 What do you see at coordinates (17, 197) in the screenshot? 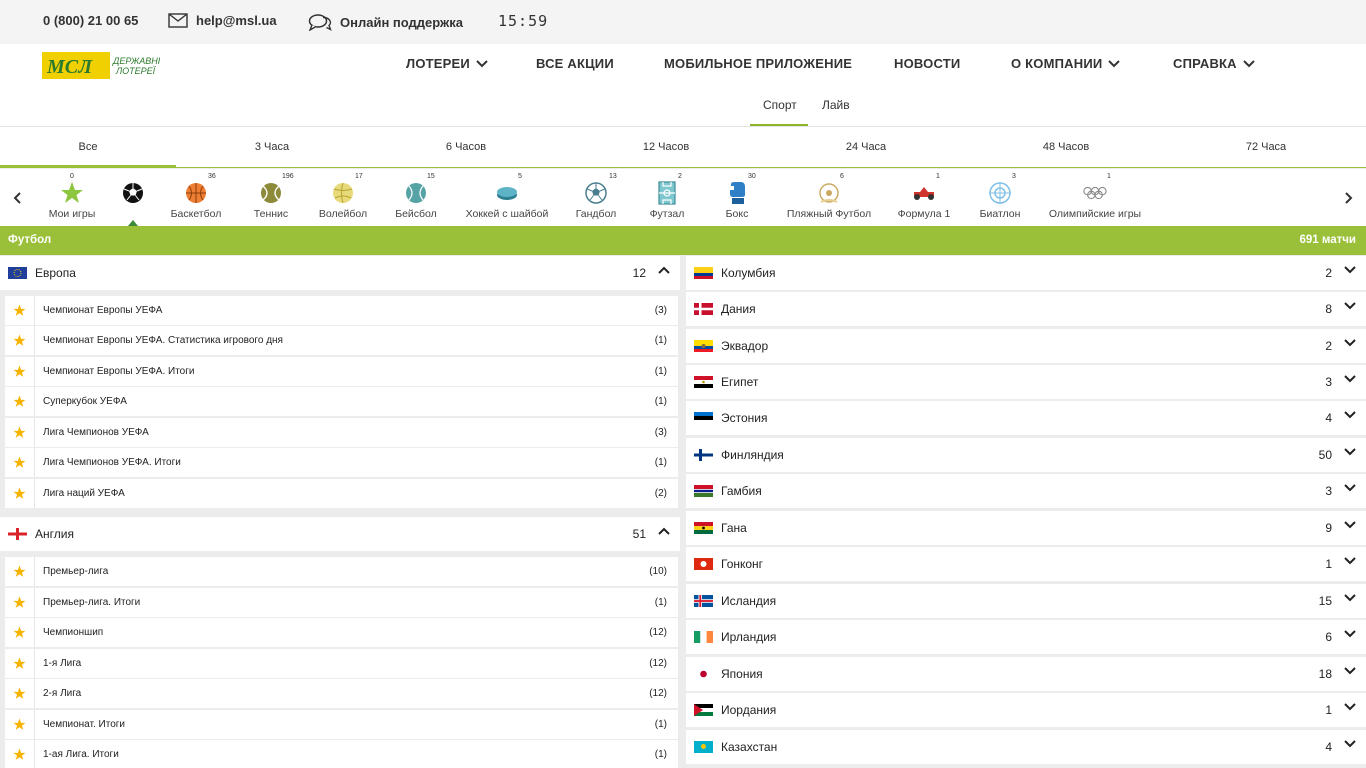
I see `carousel-prev-button` at bounding box center [17, 197].